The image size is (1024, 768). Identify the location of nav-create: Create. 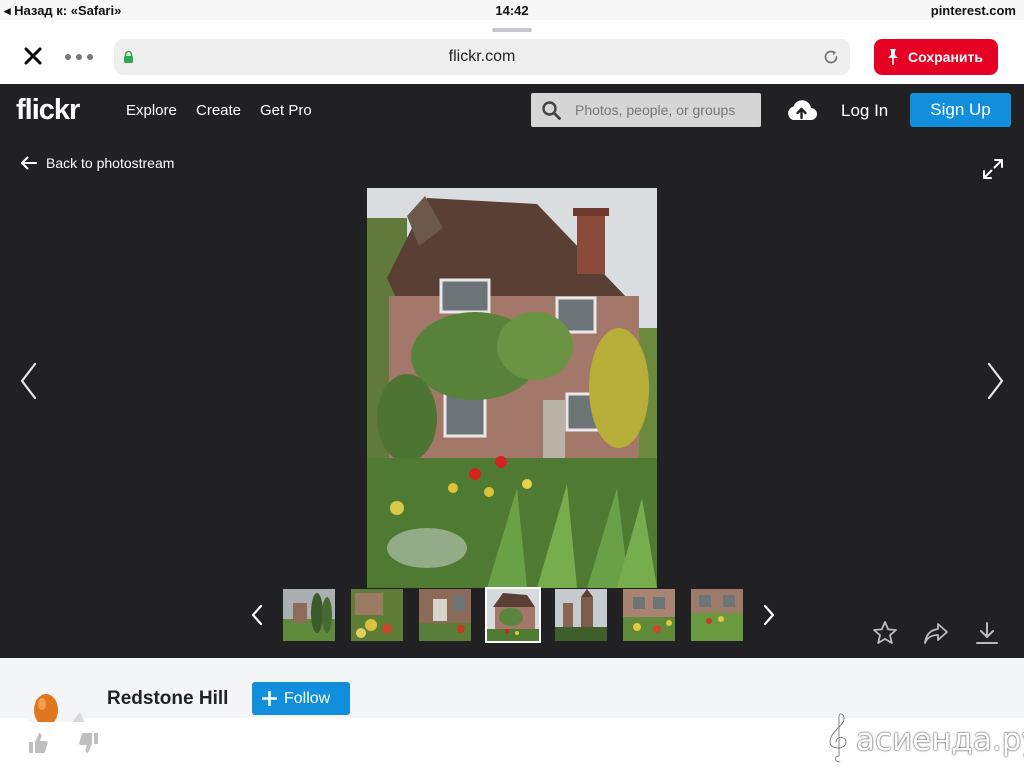
(218, 110).